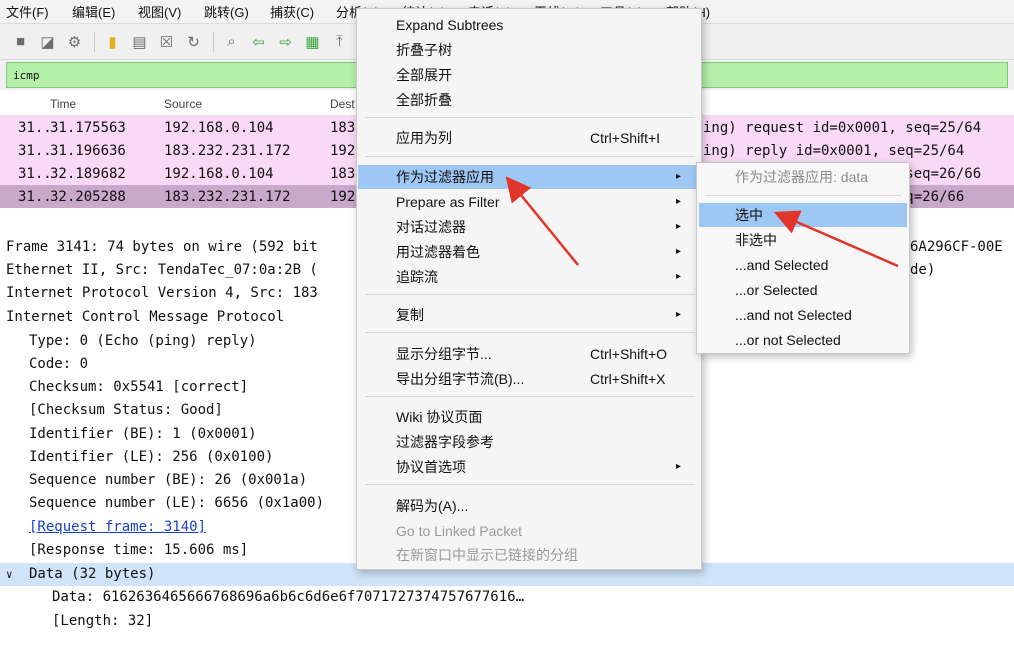 The image size is (1014, 648). What do you see at coordinates (102, 11) in the screenshot?
I see `menu-edit: 编辑(E)` at bounding box center [102, 11].